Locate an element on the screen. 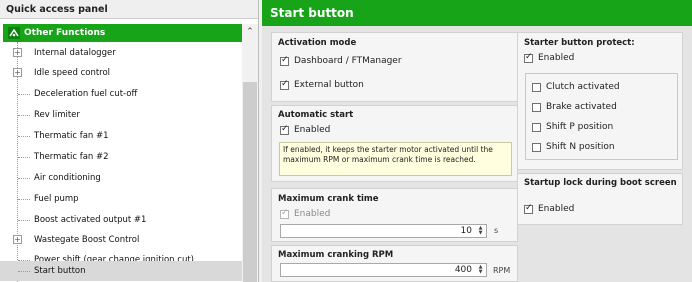 The width and height of the screenshot is (692, 282). scrollbar-thumb is located at coordinates (250, 182).